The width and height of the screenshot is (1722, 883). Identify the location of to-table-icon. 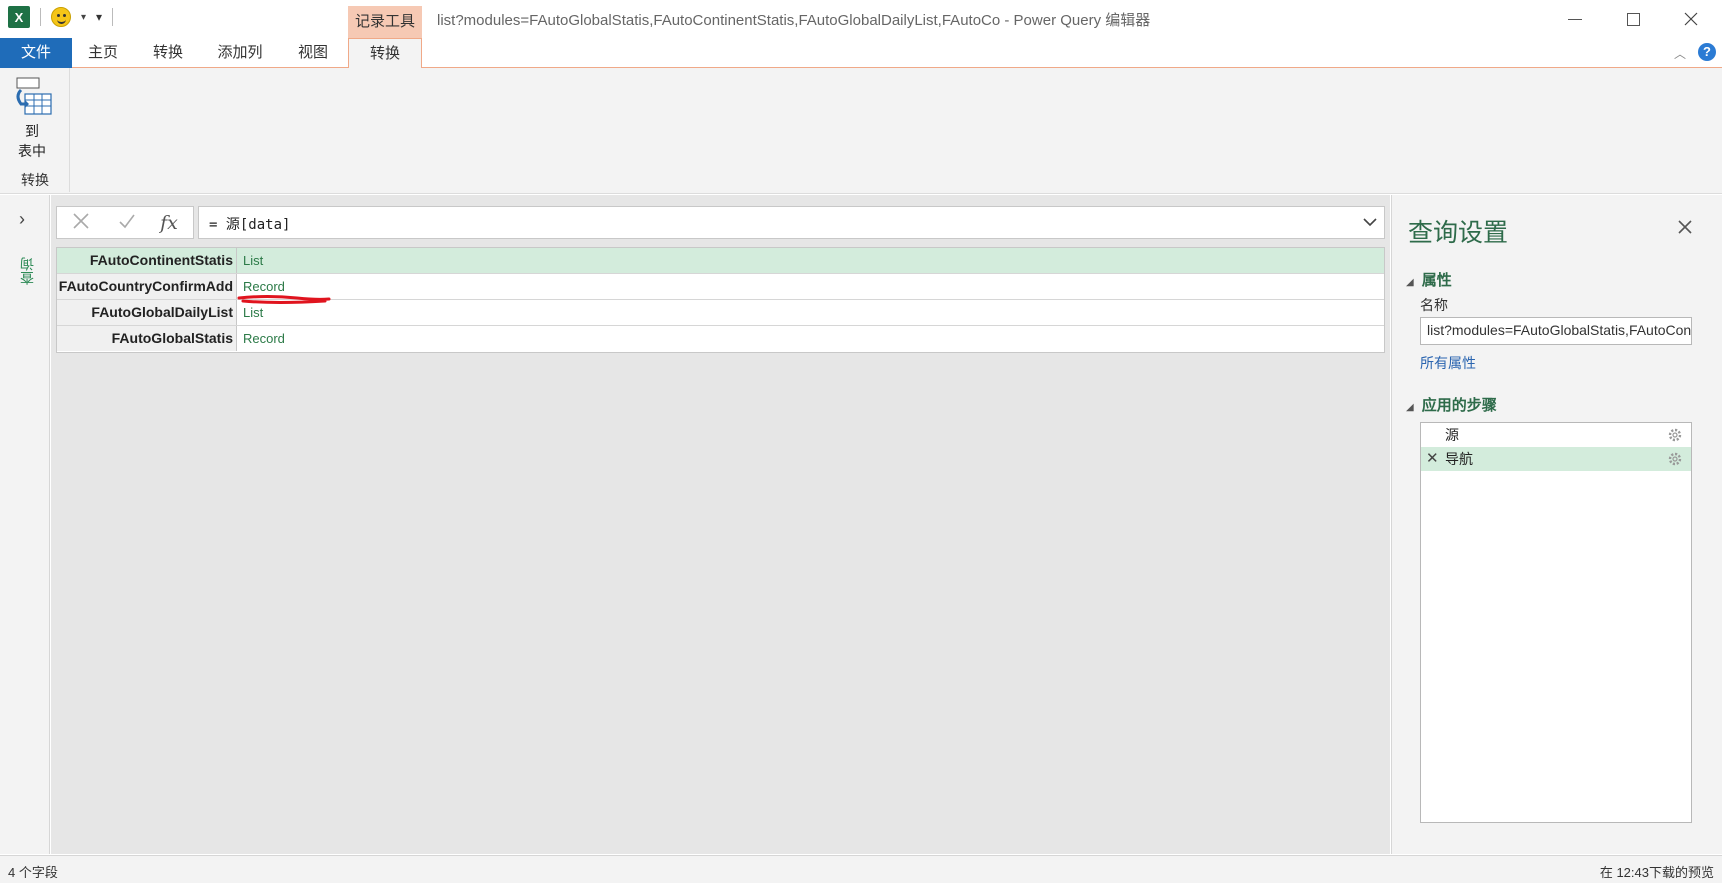
(34, 96).